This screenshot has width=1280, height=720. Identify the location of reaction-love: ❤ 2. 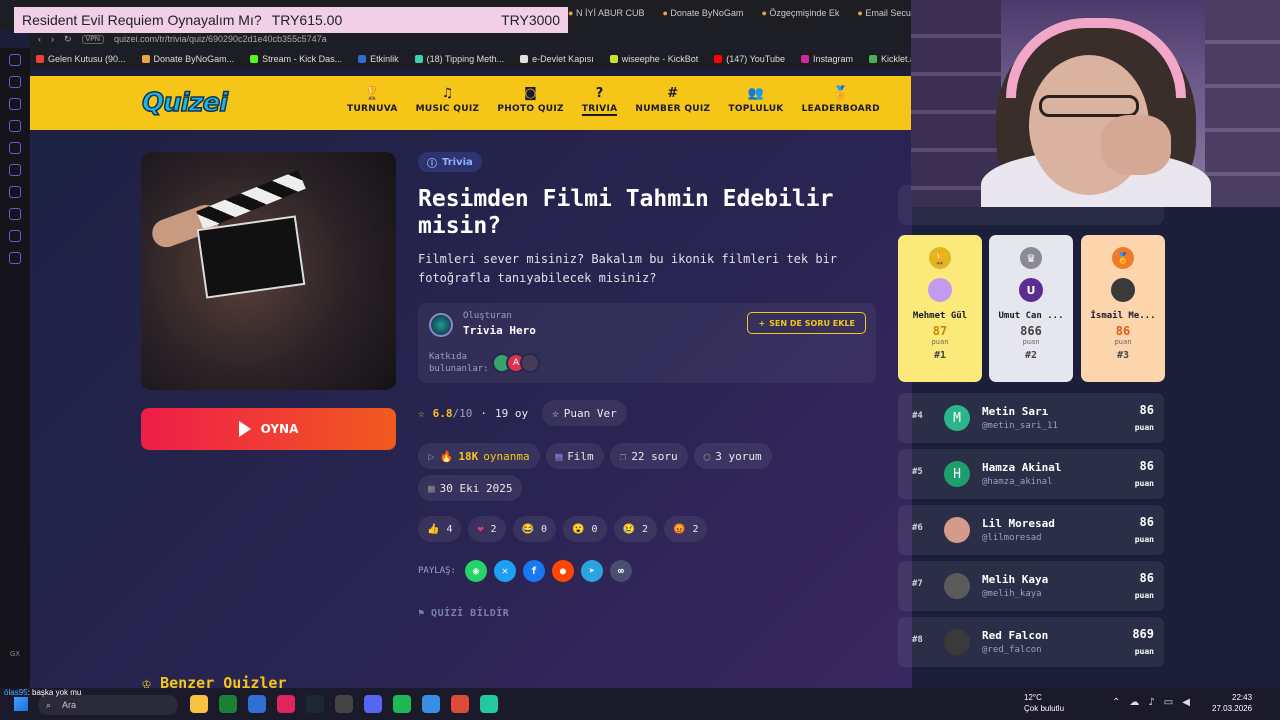
(487, 529).